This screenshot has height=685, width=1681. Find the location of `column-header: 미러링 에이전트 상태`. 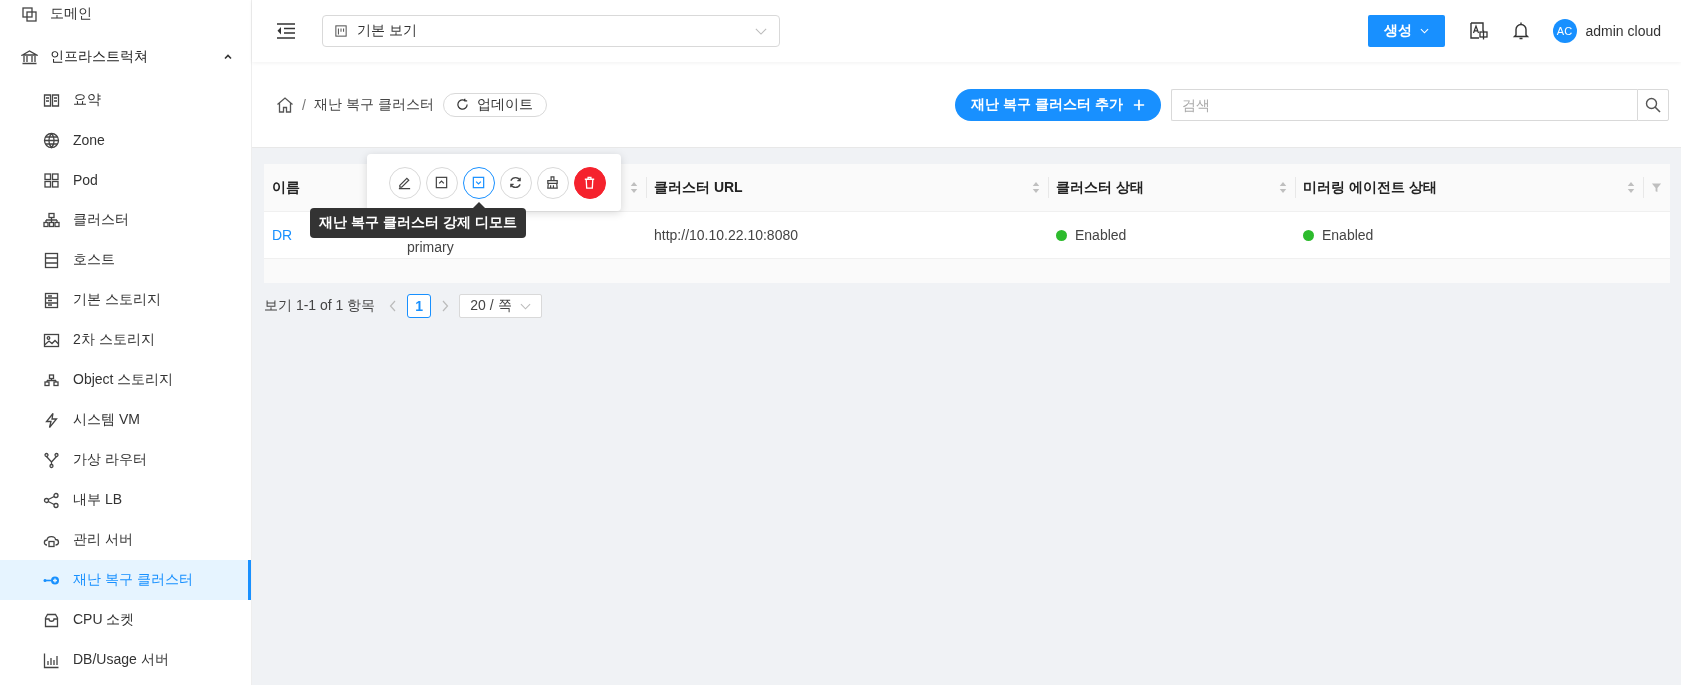

column-header: 미러링 에이전트 상태 is located at coordinates (1370, 187).